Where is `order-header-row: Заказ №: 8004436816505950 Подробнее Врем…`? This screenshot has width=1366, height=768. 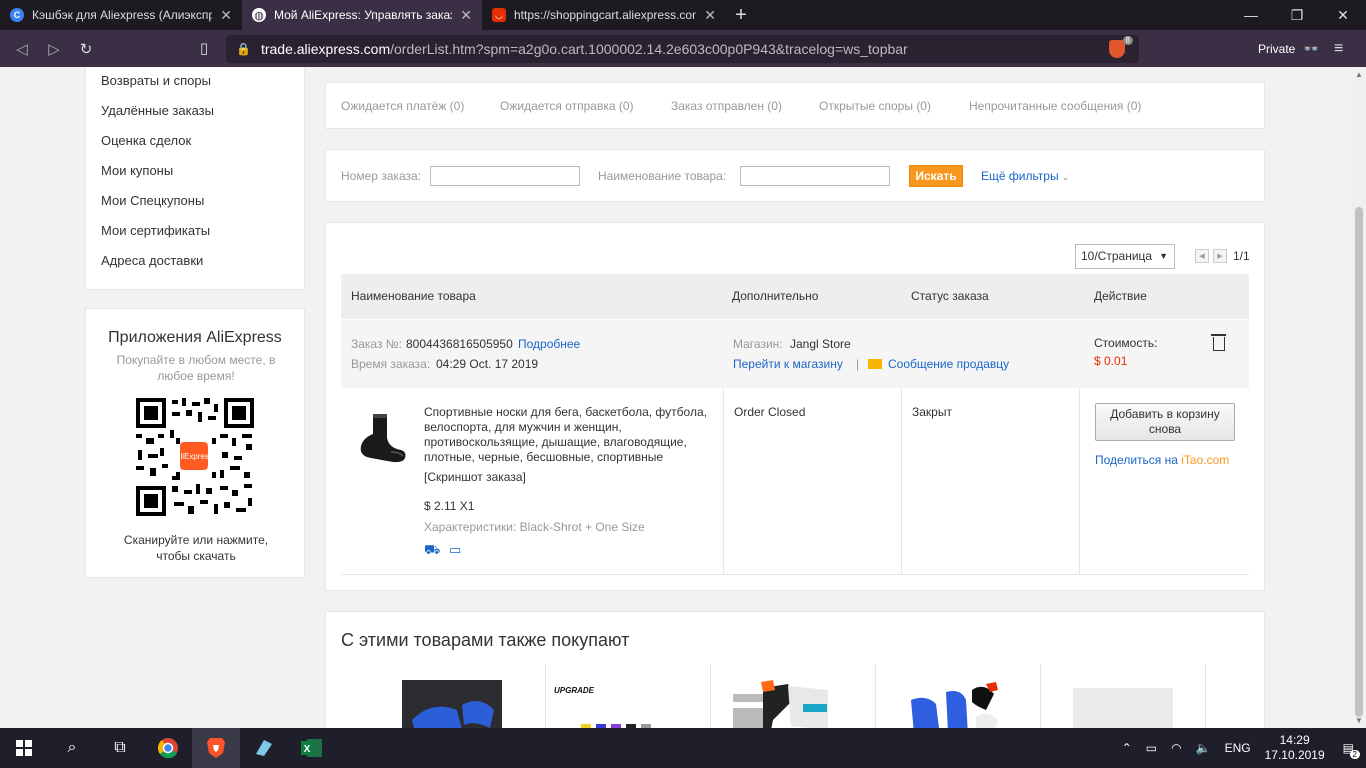
order-header-row: Заказ №: 8004436816505950 Подробнее Врем… is located at coordinates (795, 354).